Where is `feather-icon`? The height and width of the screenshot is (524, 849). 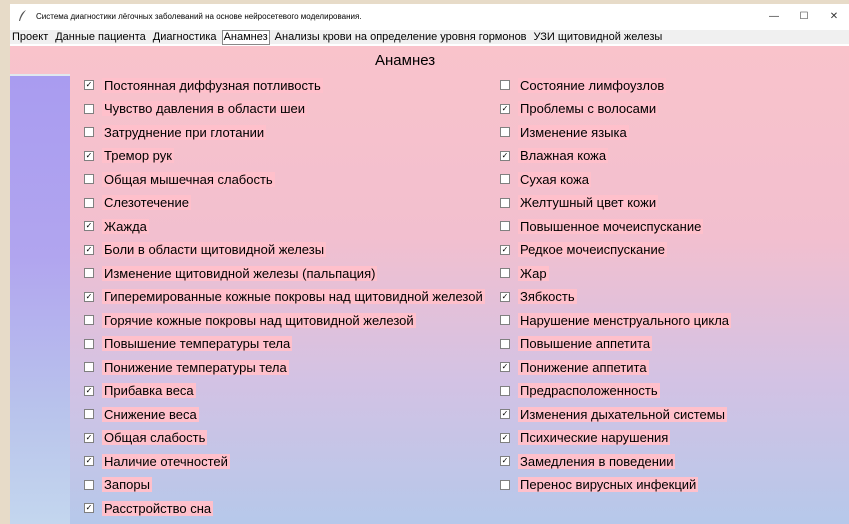
feather-icon is located at coordinates (23, 16).